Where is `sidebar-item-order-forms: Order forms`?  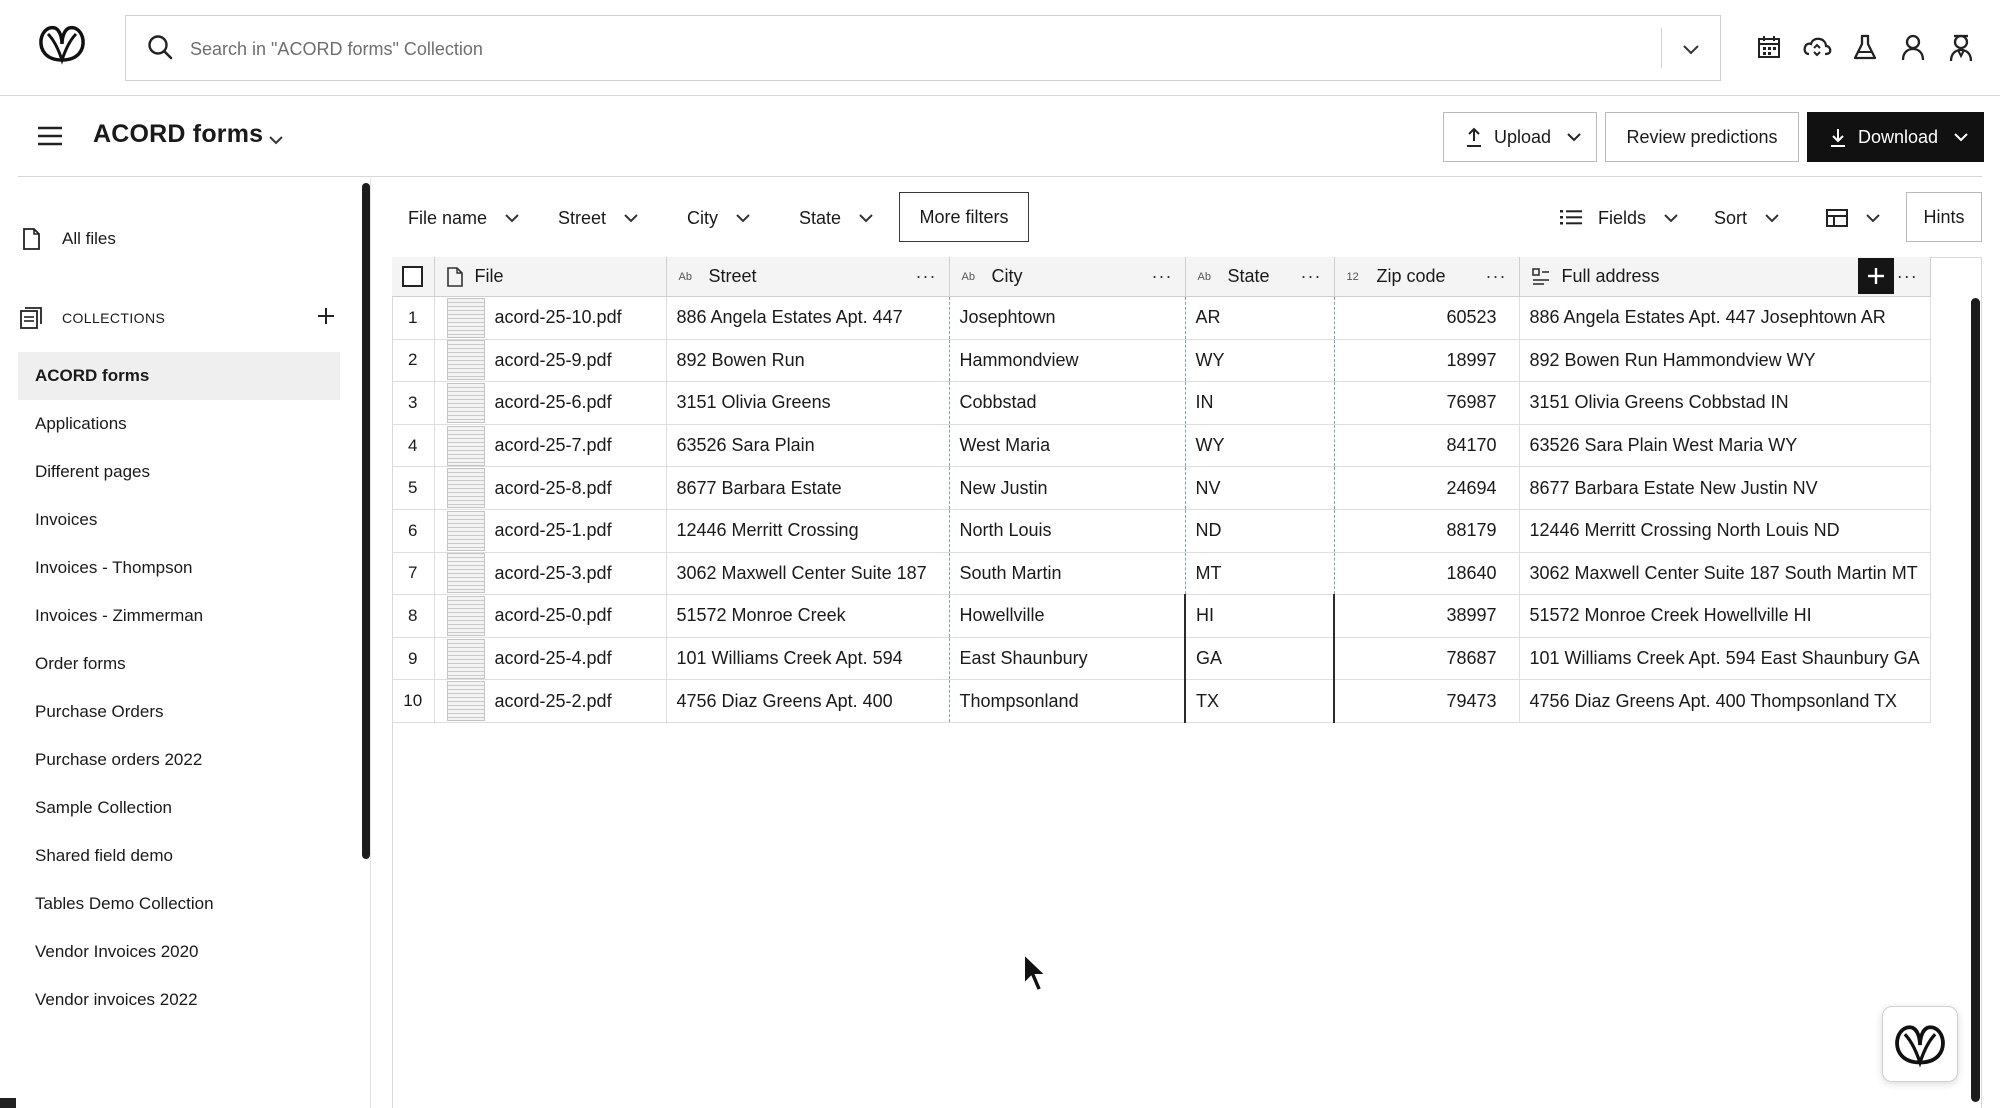 sidebar-item-order-forms: Order forms is located at coordinates (179, 664).